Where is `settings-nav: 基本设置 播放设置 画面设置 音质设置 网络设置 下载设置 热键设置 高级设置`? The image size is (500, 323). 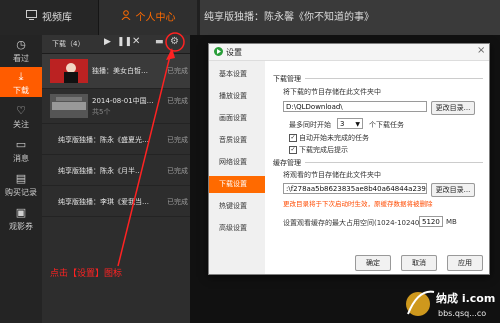
settings-nav: 基本设置 播放设置 画面设置 音质设置 网络设置 下载设置 热键设置 高级设置 is located at coordinates (237, 167).